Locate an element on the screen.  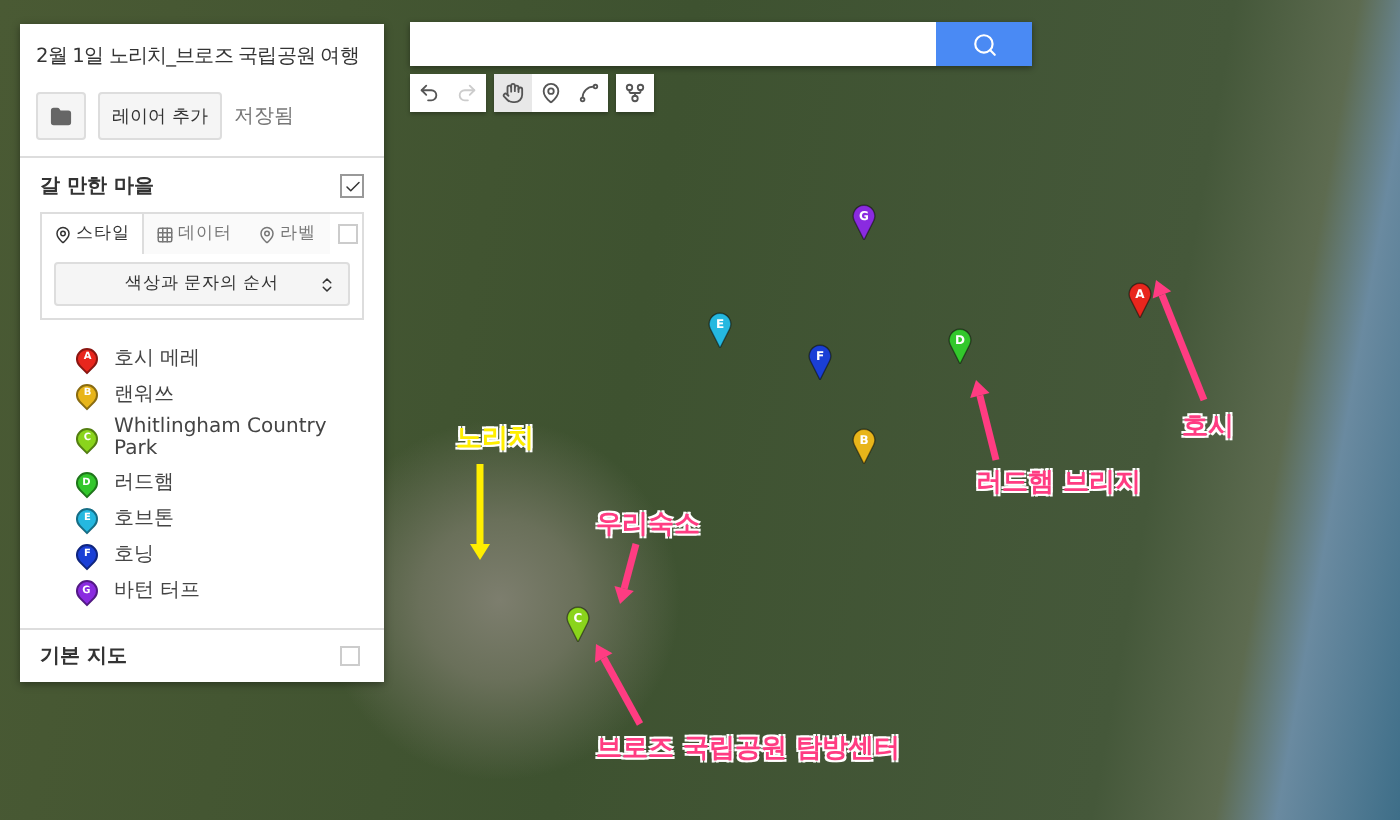
map-title: 2월 1일 노리치_브로즈 국립공원 여행 is located at coordinates (197, 58).